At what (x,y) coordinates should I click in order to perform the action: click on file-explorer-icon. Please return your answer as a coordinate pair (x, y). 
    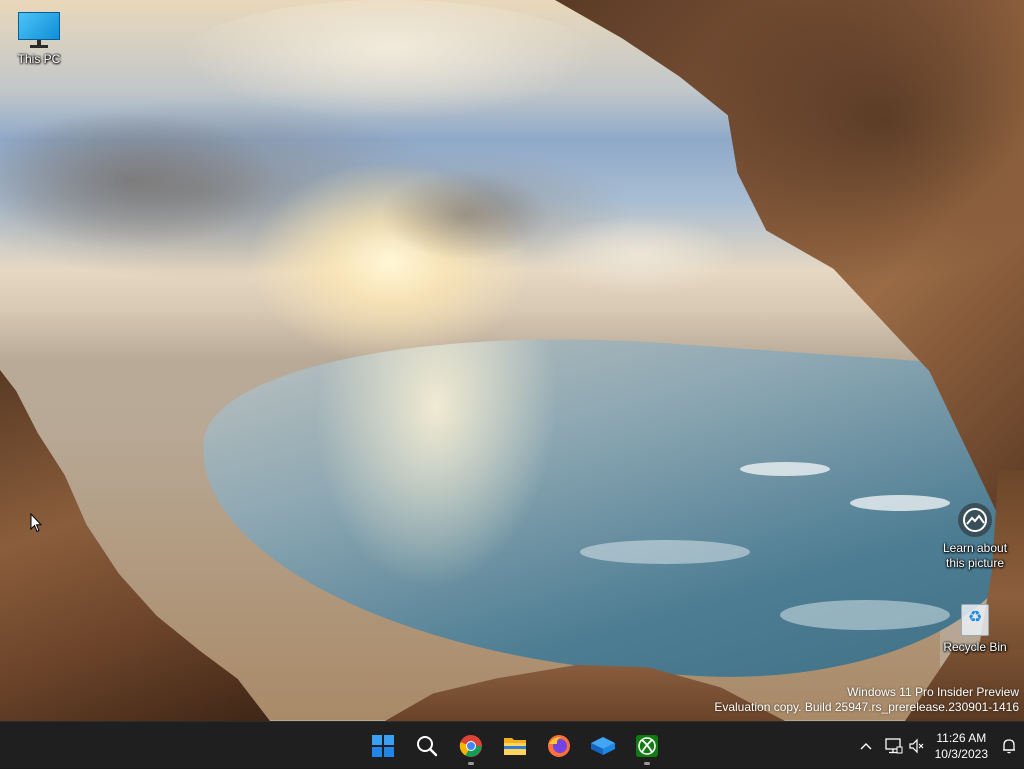
    Looking at the image, I should click on (515, 746).